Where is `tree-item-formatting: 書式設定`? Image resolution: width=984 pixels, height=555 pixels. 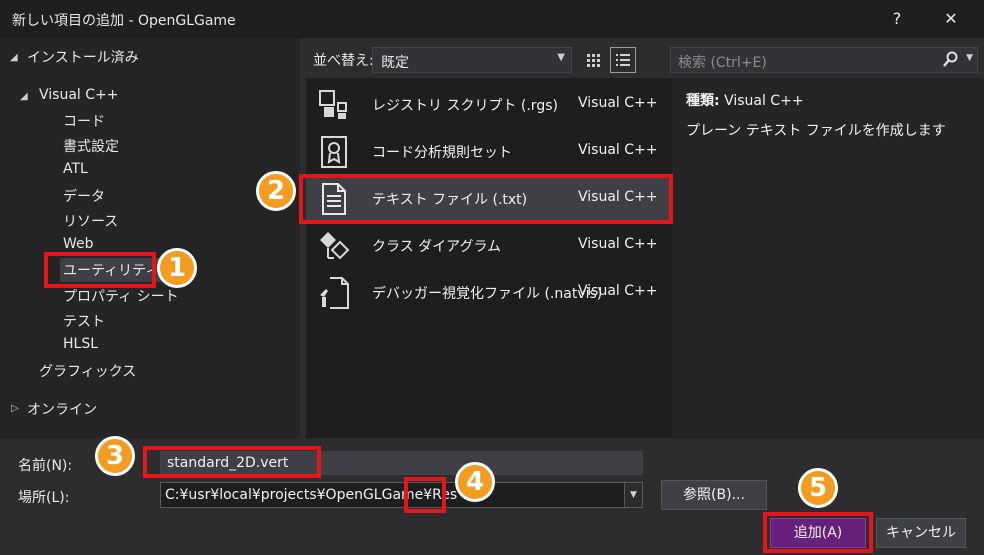
tree-item-formatting: 書式設定 is located at coordinates (91, 146).